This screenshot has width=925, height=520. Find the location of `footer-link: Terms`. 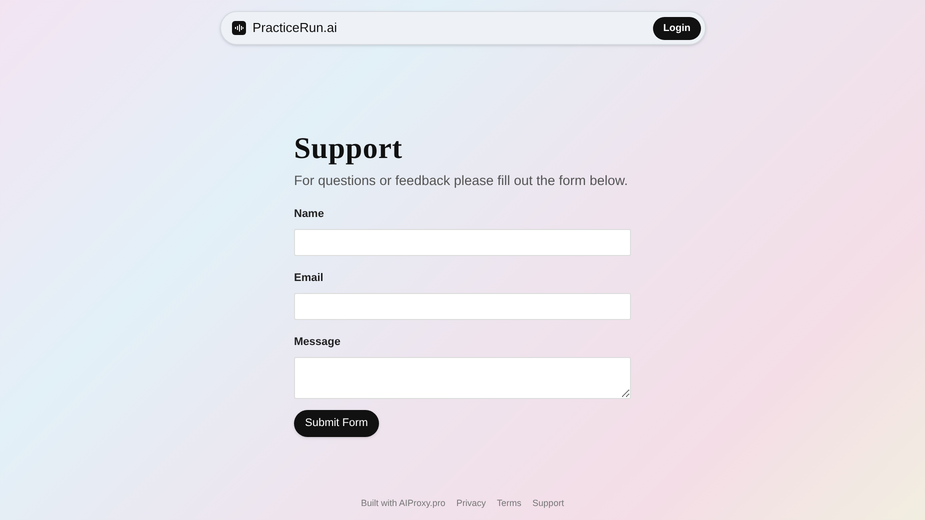

footer-link: Terms is located at coordinates (509, 503).